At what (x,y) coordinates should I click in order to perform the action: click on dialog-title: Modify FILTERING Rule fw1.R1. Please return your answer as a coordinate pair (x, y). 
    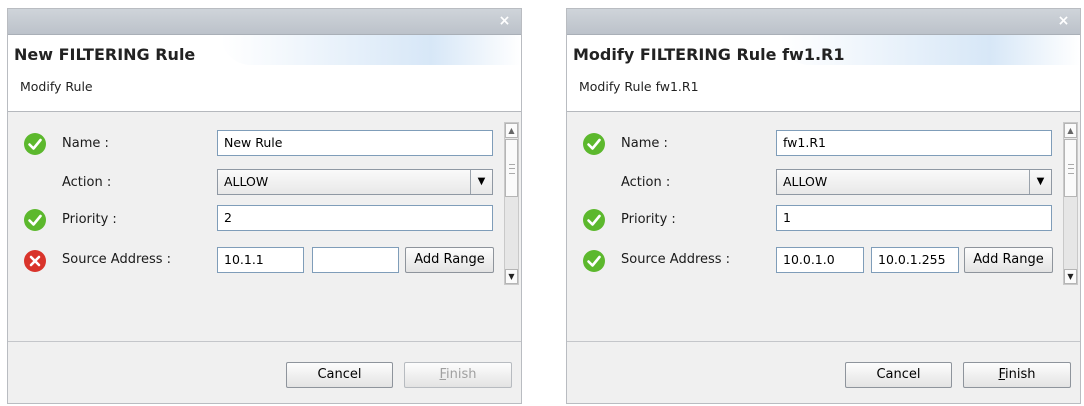
    Looking at the image, I should click on (709, 54).